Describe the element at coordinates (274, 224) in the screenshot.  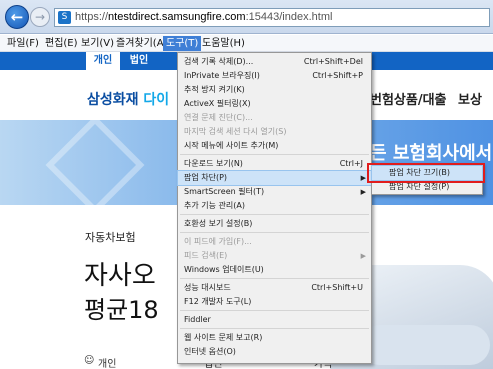
I see `menu-compatibility-view: 호환성 보기 설정(B)` at that location.